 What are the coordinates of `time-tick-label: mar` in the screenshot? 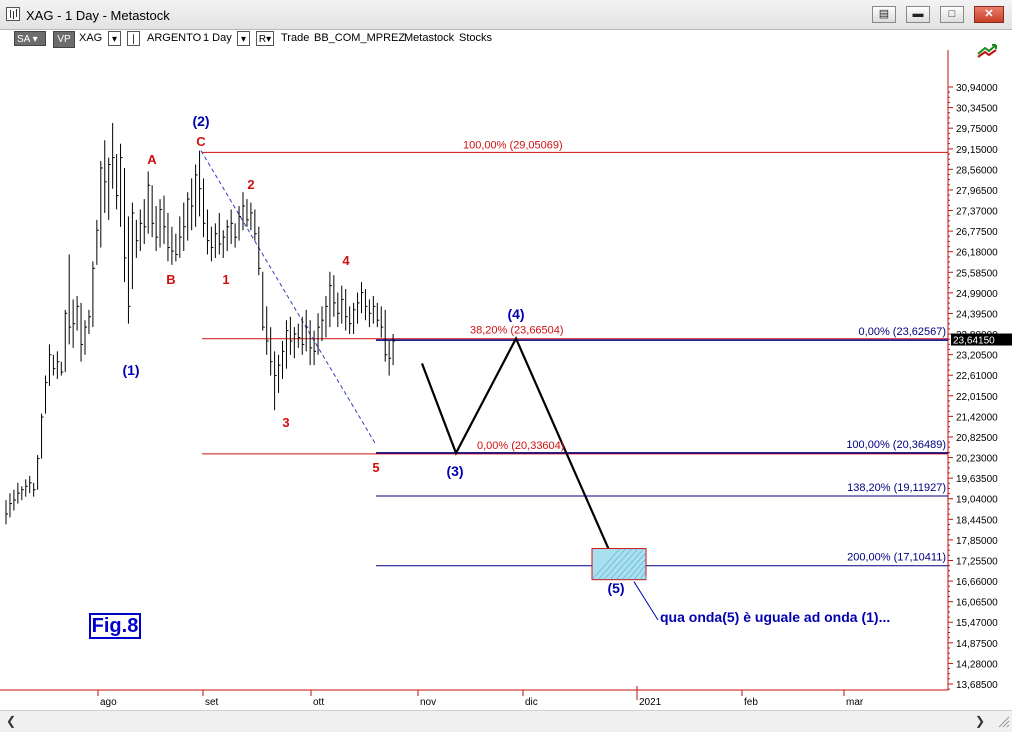 It's located at (855, 702).